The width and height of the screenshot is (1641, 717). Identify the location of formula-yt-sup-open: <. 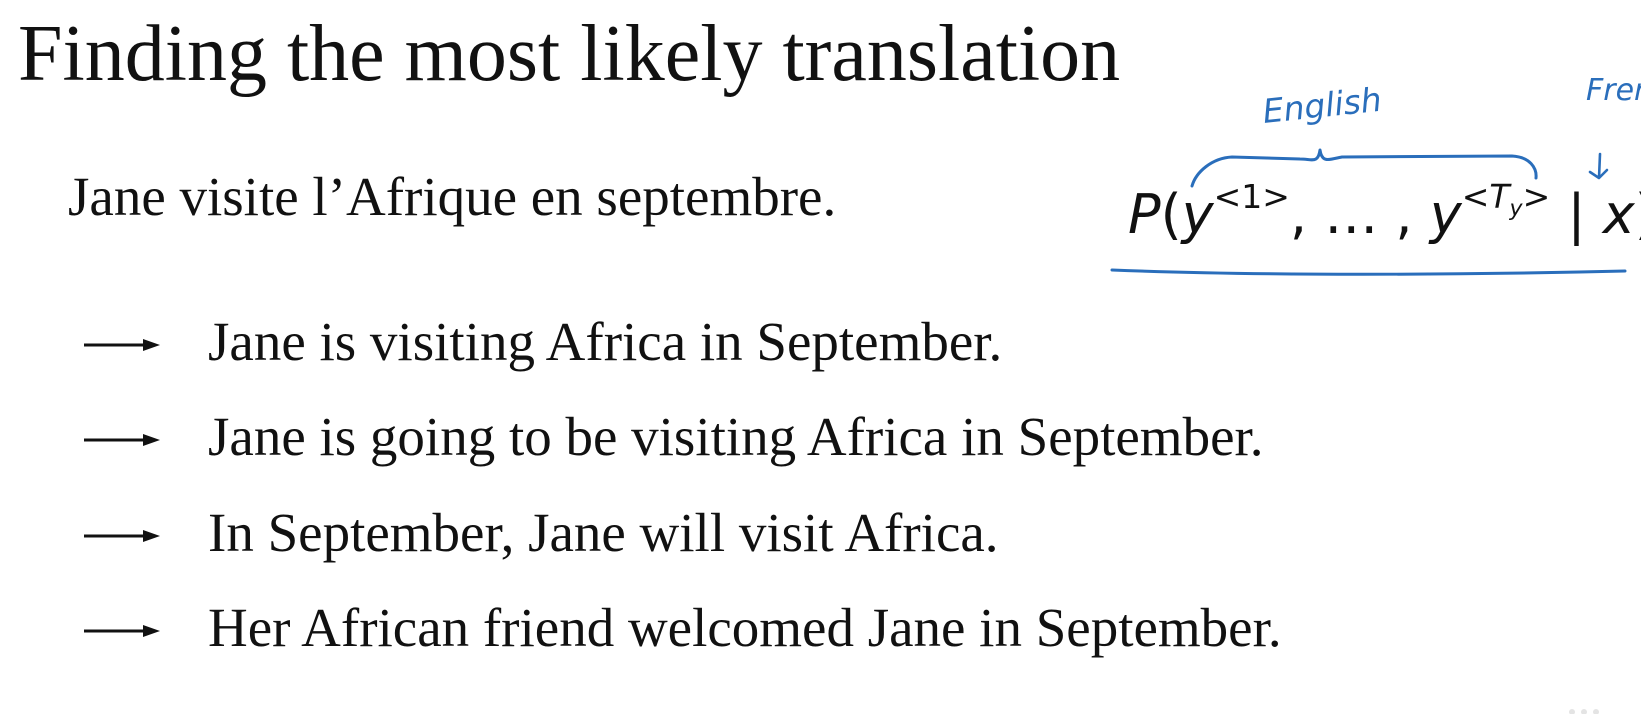
(1475, 196).